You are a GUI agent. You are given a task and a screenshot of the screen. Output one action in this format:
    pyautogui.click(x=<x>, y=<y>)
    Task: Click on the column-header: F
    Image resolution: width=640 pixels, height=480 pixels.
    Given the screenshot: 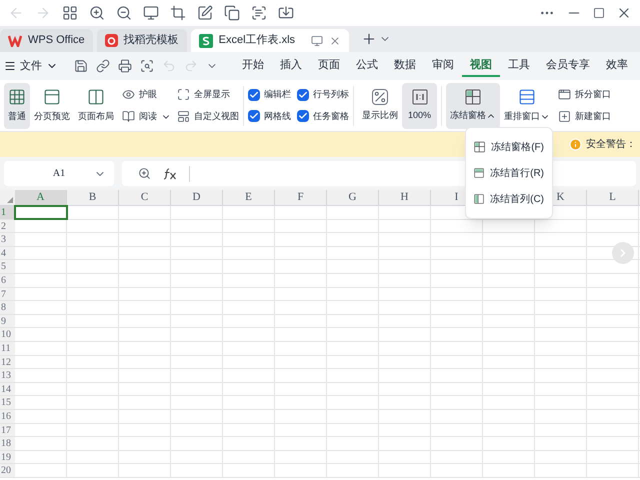 What is the action you would take?
    pyautogui.click(x=301, y=197)
    